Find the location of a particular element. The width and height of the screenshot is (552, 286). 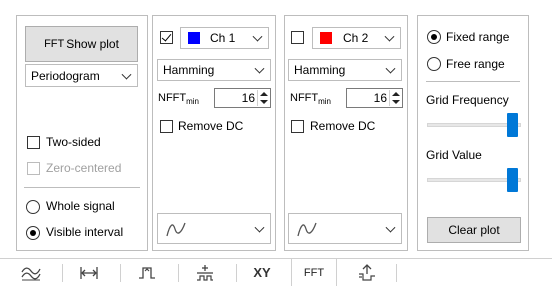

grid-value-slider-handle is located at coordinates (512, 180).